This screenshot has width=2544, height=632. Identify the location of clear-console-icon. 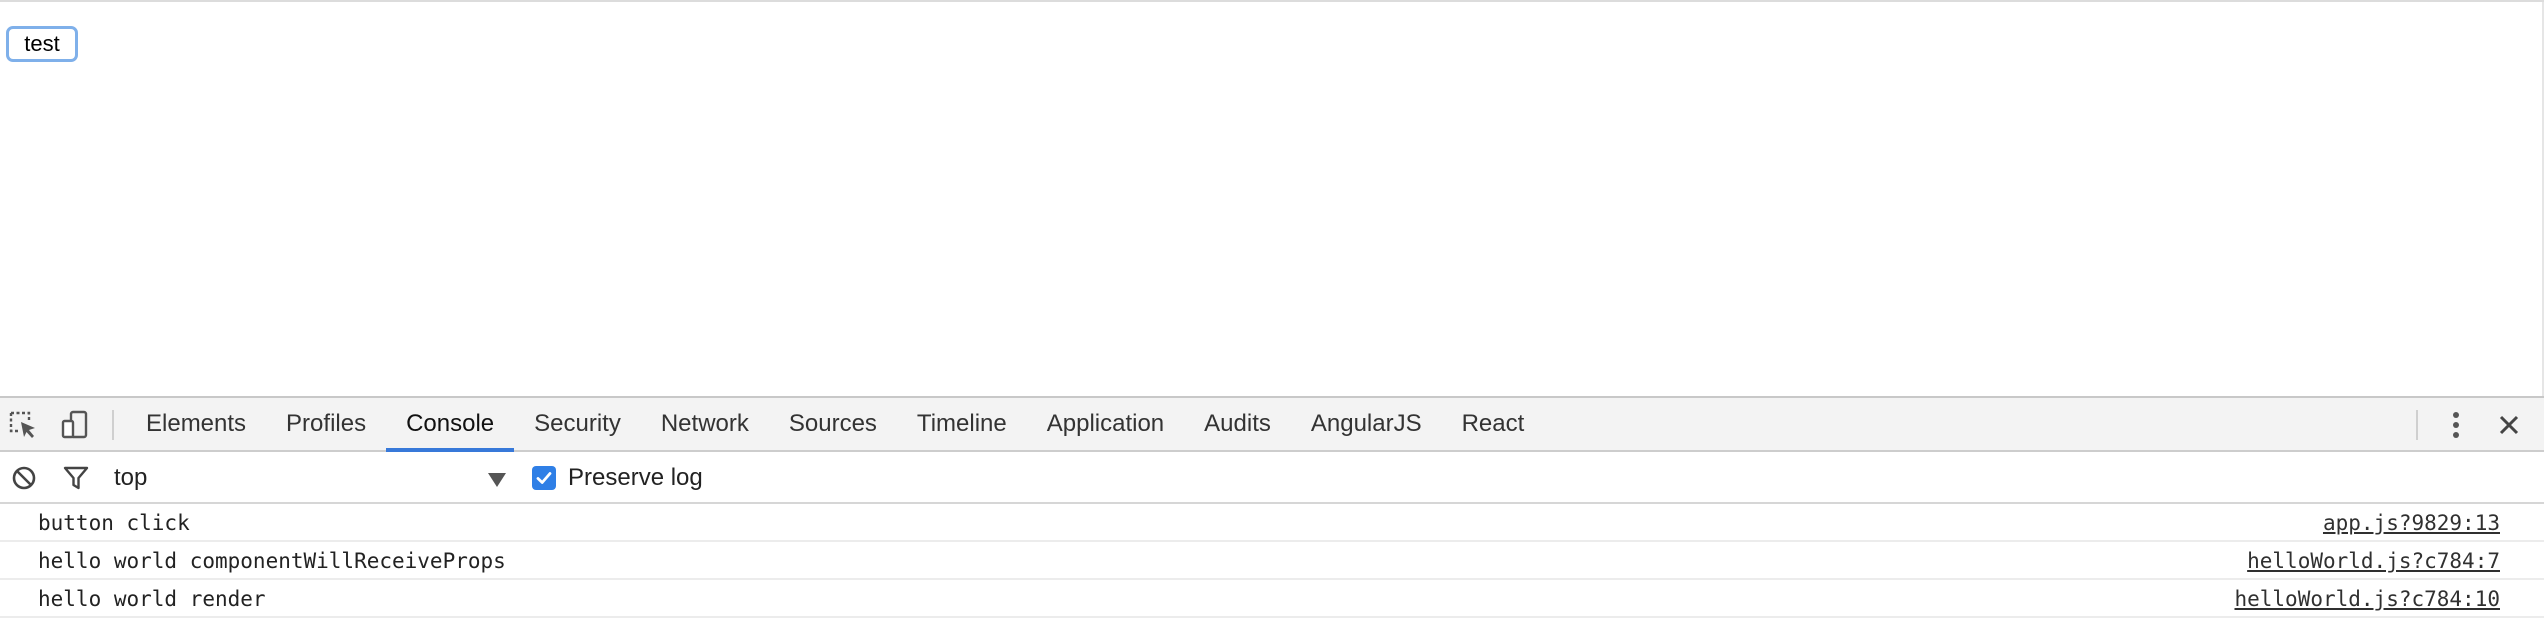
(24, 478).